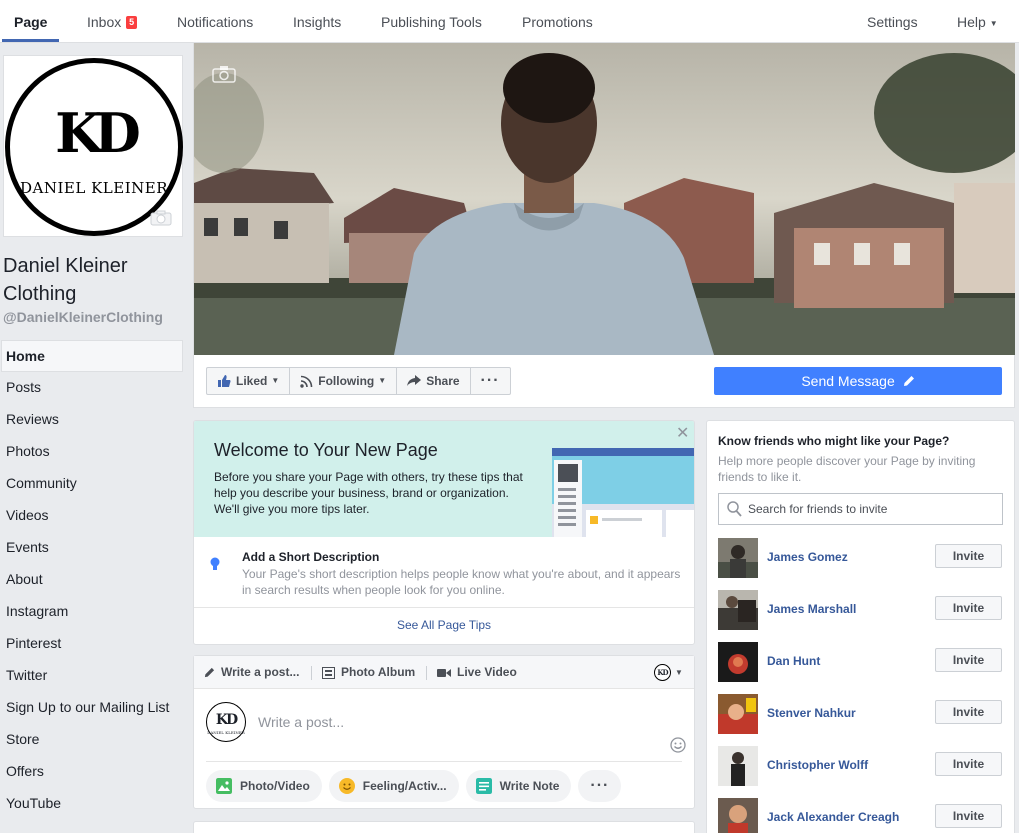 The height and width of the screenshot is (833, 1019). Describe the element at coordinates (317, 21) in the screenshot. I see `tab-insights: Insights` at that location.